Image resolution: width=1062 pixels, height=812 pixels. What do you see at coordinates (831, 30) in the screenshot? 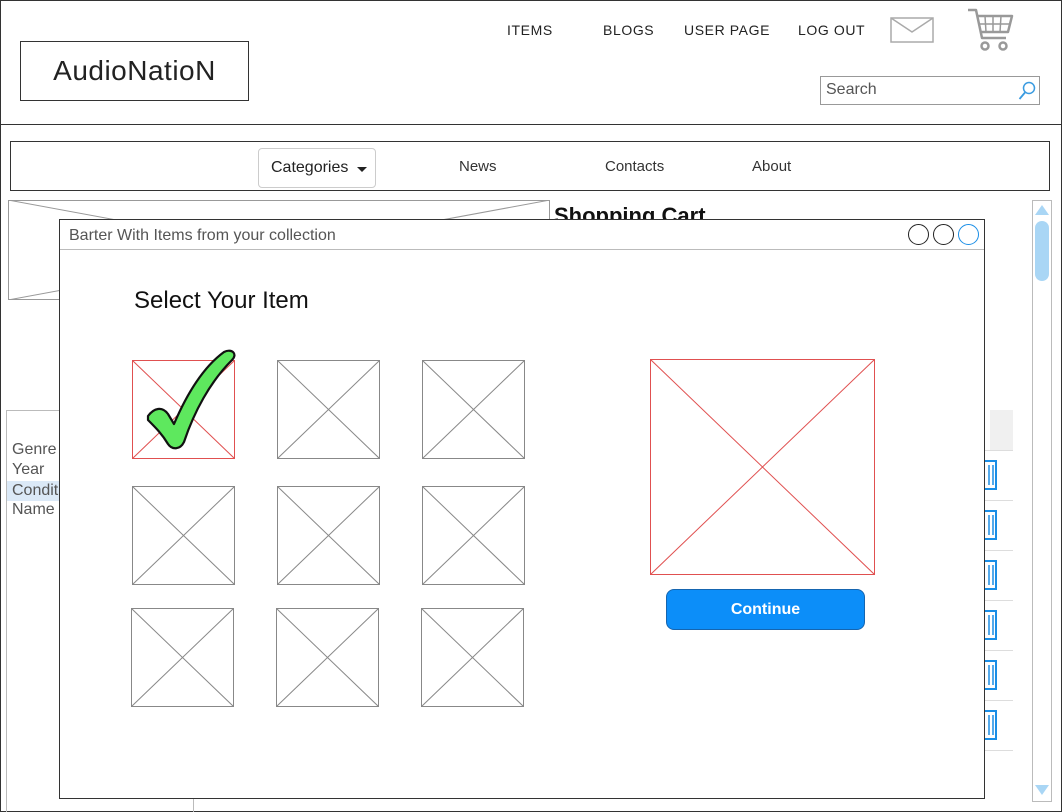
I see `topnav-log-out: LOG OUT` at bounding box center [831, 30].